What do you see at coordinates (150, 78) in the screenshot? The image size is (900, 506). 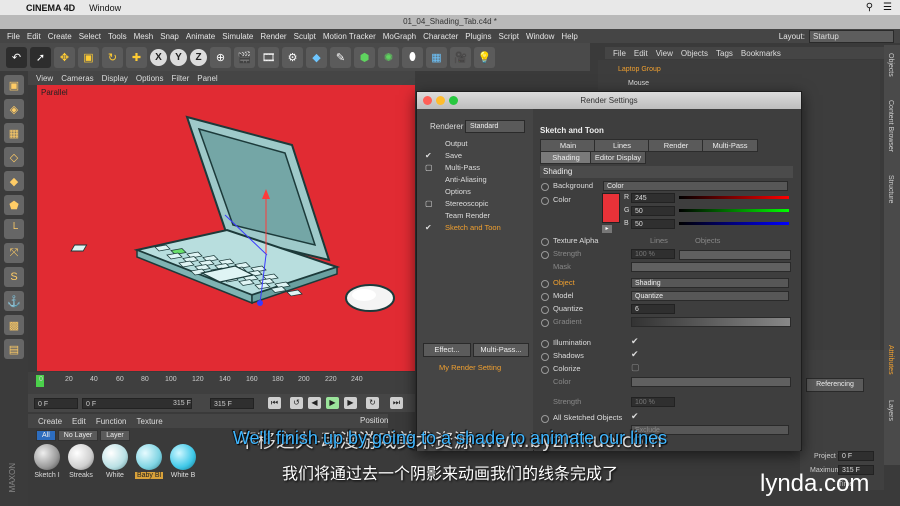 I see `viewport-menu-item: Options` at bounding box center [150, 78].